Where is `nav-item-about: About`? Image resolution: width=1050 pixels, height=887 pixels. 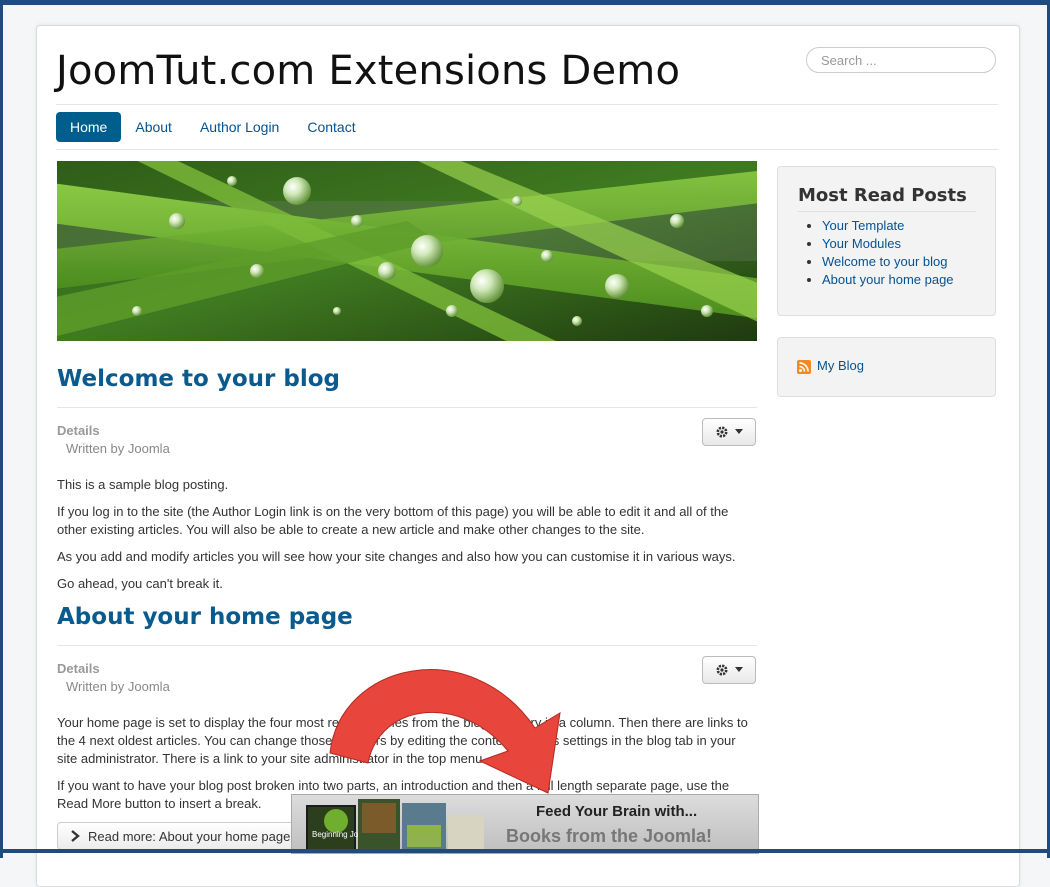
nav-item-about: About is located at coordinates (153, 127).